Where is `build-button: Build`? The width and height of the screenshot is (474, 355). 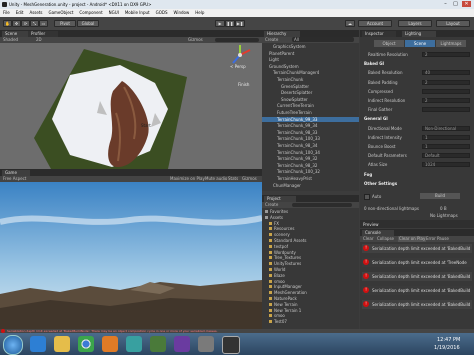 build-button: Build is located at coordinates (440, 196).